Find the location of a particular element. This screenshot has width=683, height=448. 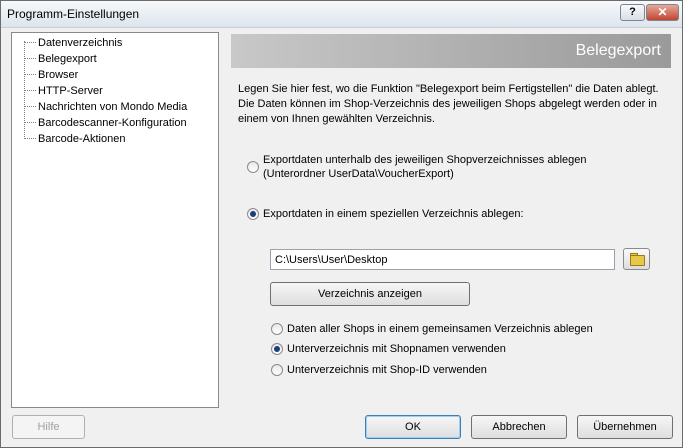

tree-item-datenverzeichnis: Datenverzeichnis is located at coordinates (112, 43).